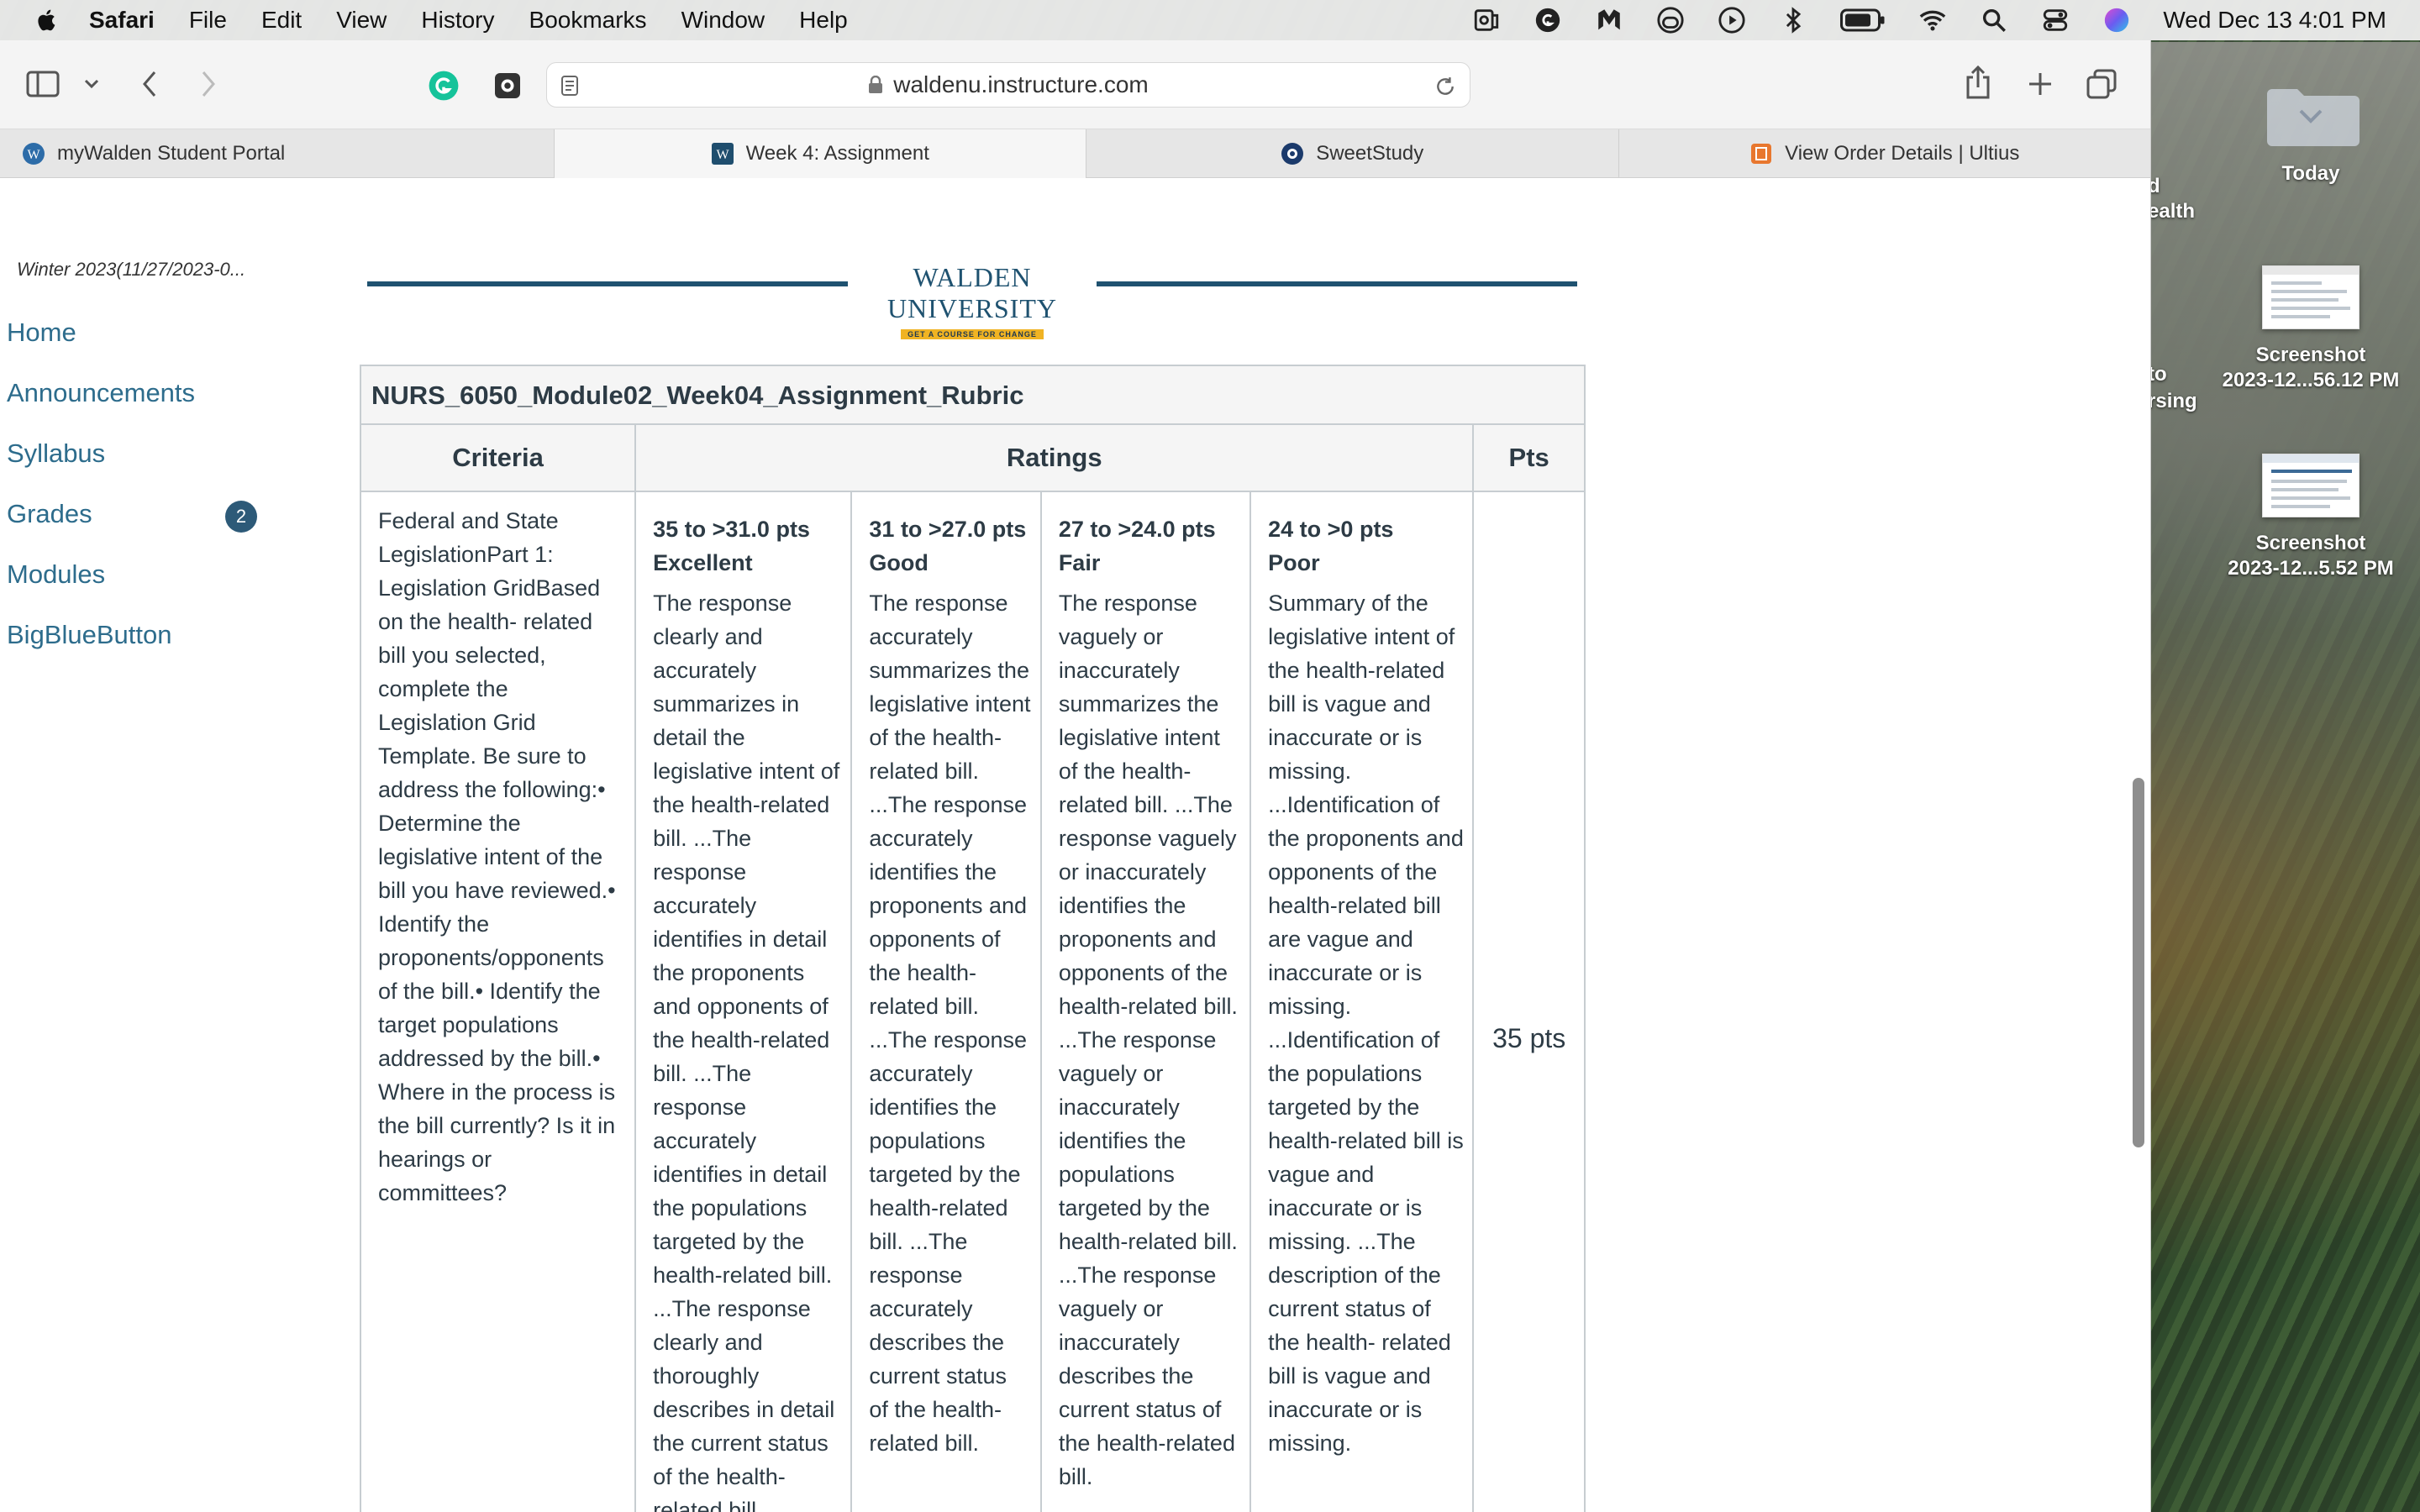 Image resolution: width=2420 pixels, height=1512 pixels. What do you see at coordinates (443, 85) in the screenshot?
I see `grammarly-extension-icon` at bounding box center [443, 85].